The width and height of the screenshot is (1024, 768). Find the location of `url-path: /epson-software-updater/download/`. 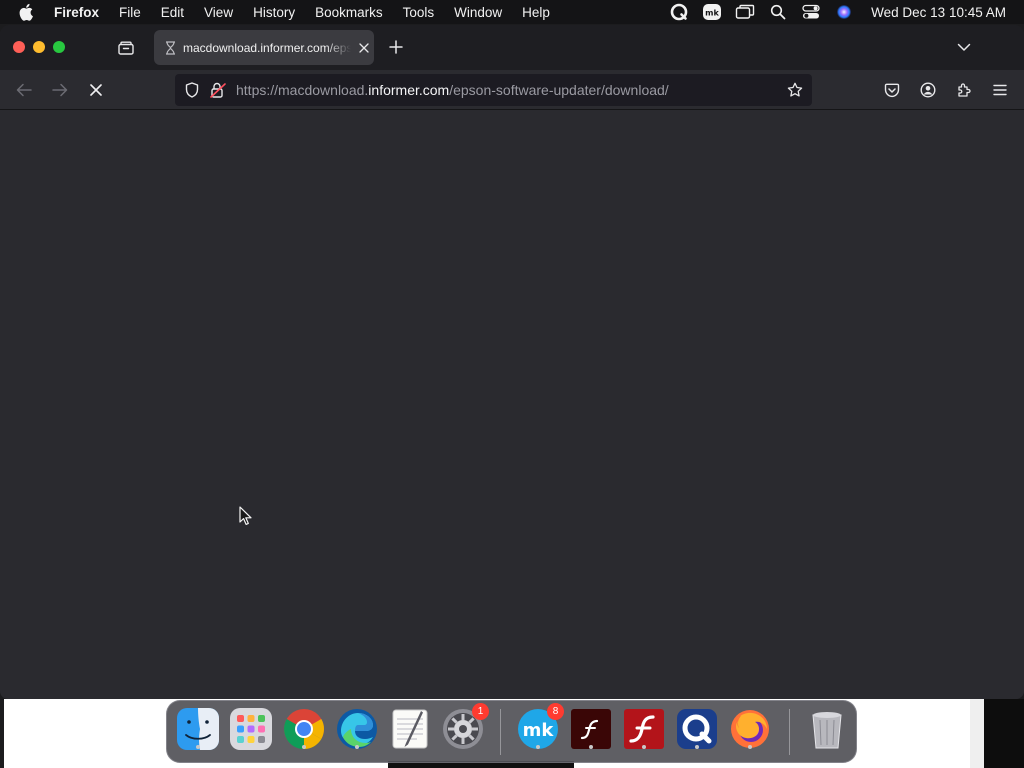

url-path: /epson-software-updater/download/ is located at coordinates (559, 90).